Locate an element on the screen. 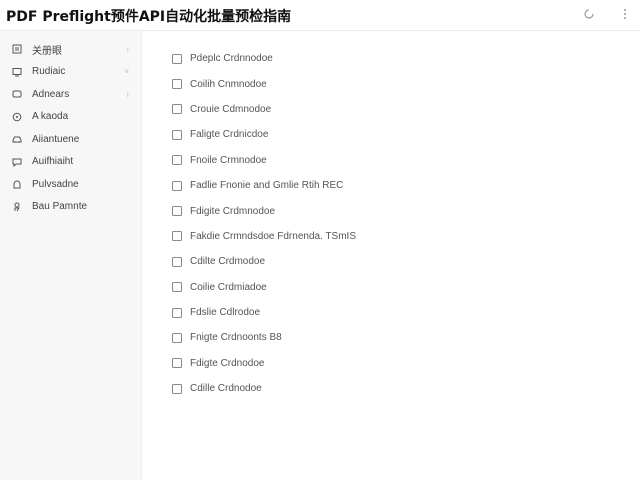  sidebar-item-5: Aiiantuene is located at coordinates (70, 139).